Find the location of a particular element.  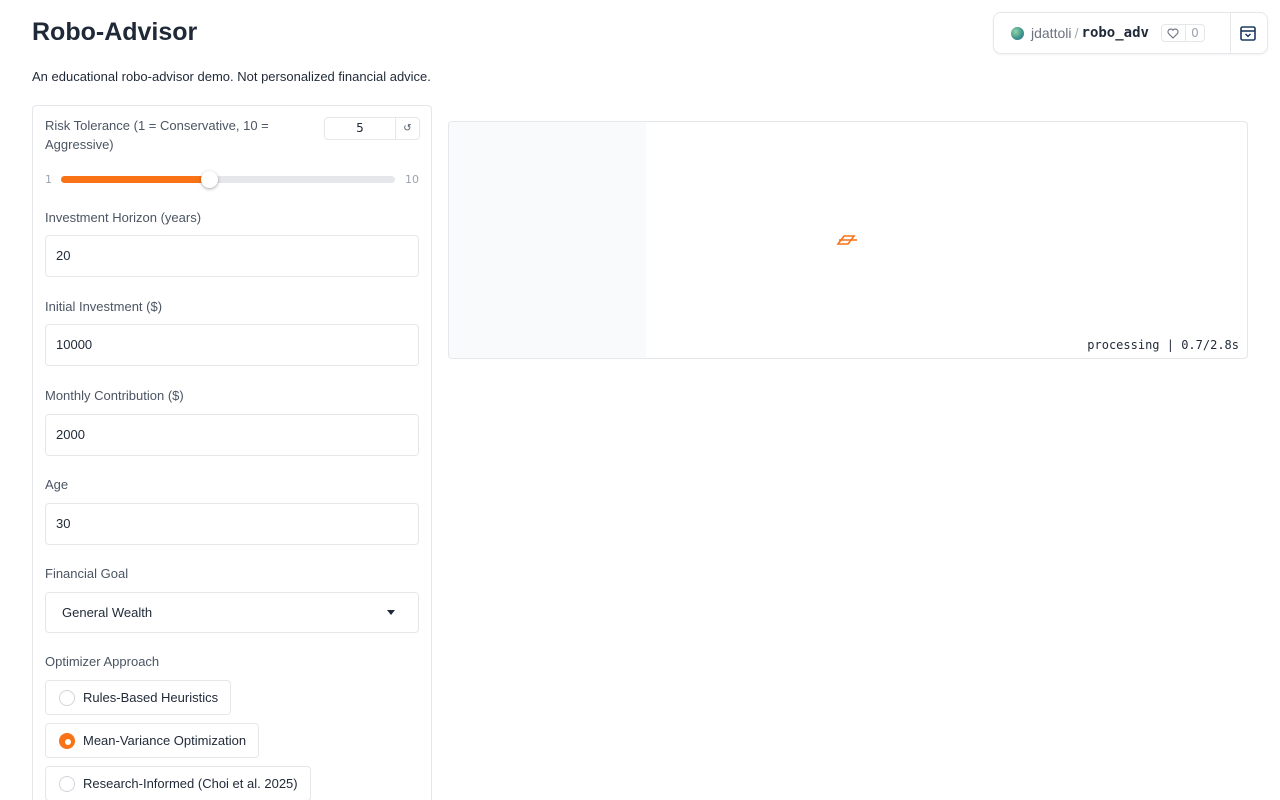

radio-label: Research-Informed (Choi et al. 2025) is located at coordinates (190, 783).